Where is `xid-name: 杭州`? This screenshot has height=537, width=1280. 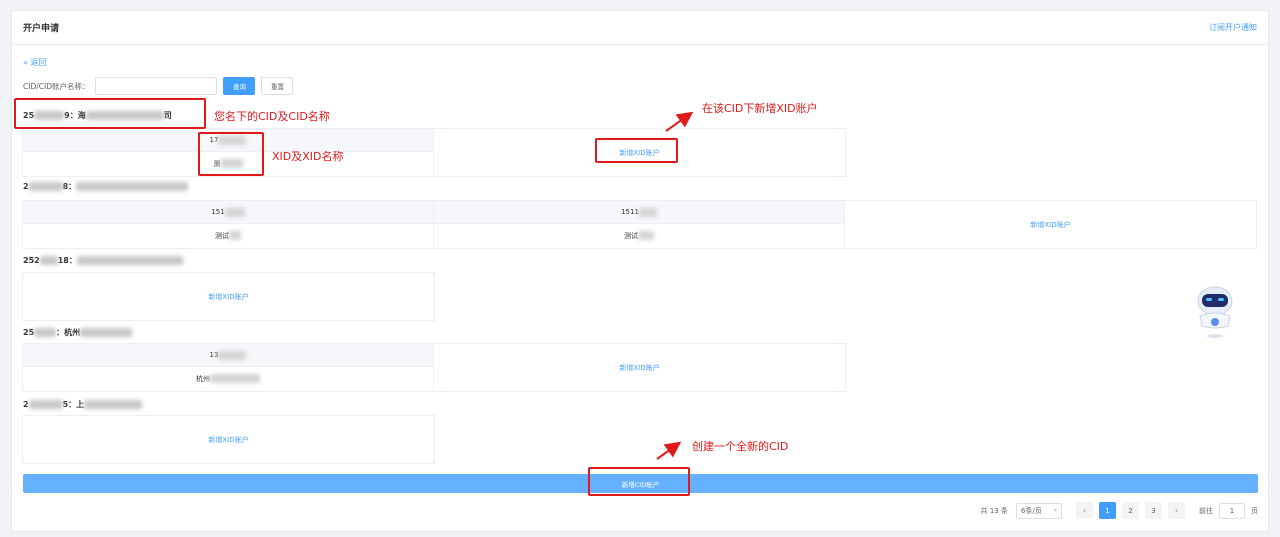 xid-name: 杭州 is located at coordinates (228, 378).